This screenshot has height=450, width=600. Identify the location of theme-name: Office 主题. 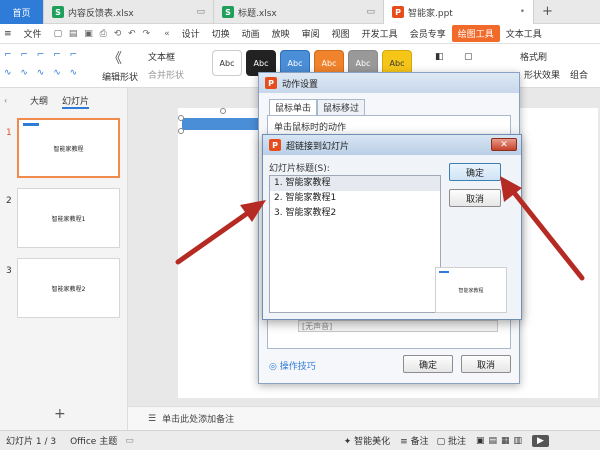
(94, 442).